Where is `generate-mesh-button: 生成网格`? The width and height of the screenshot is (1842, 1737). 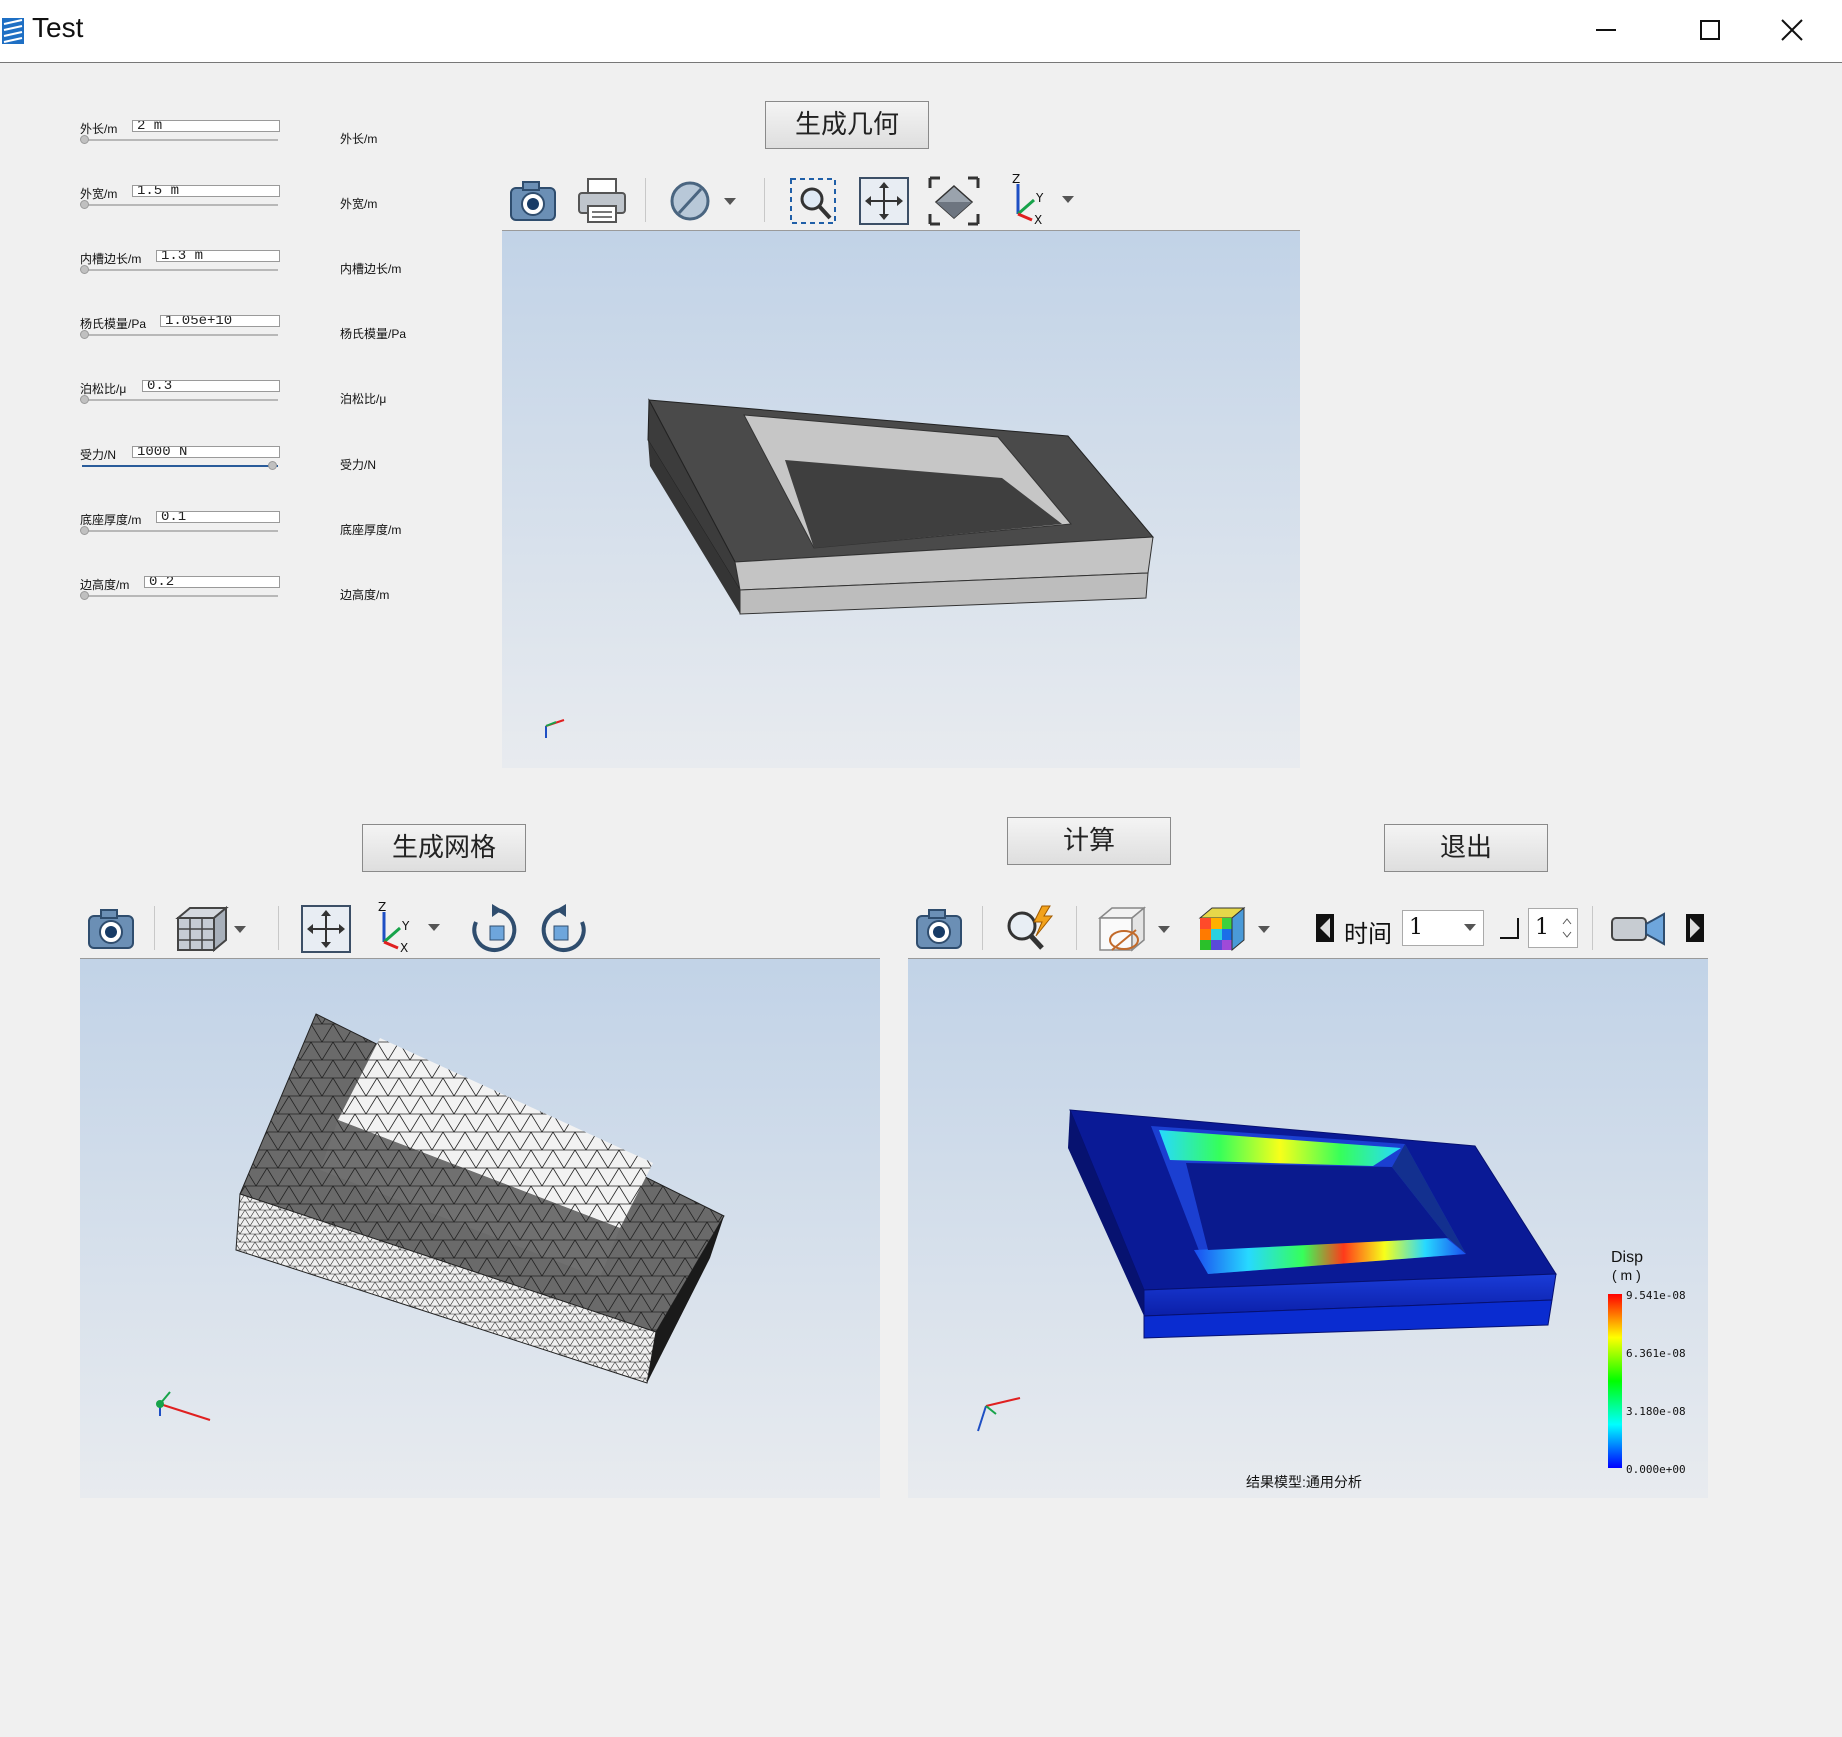 generate-mesh-button: 生成网格 is located at coordinates (444, 848).